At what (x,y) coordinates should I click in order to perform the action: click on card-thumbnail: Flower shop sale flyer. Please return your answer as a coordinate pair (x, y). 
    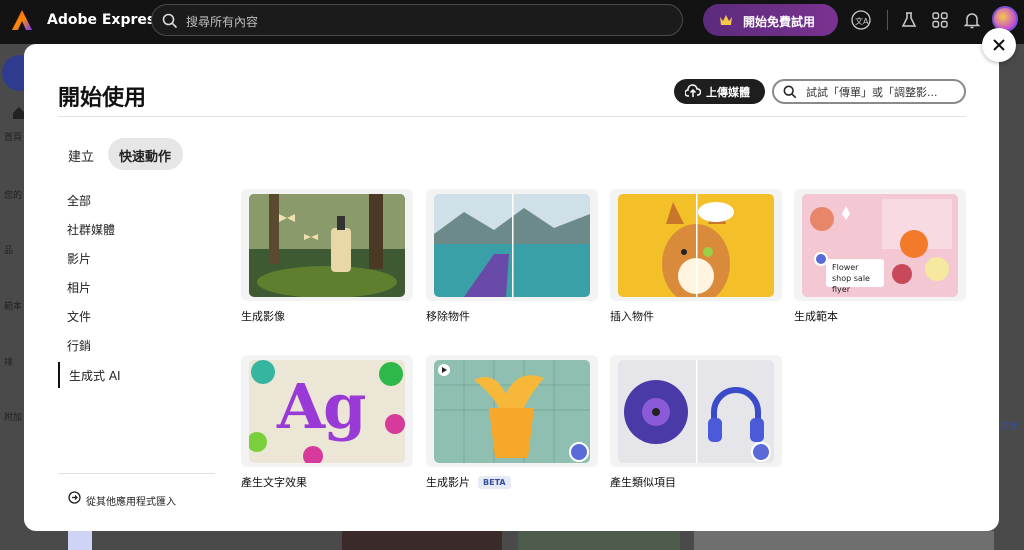
    Looking at the image, I should click on (880, 245).